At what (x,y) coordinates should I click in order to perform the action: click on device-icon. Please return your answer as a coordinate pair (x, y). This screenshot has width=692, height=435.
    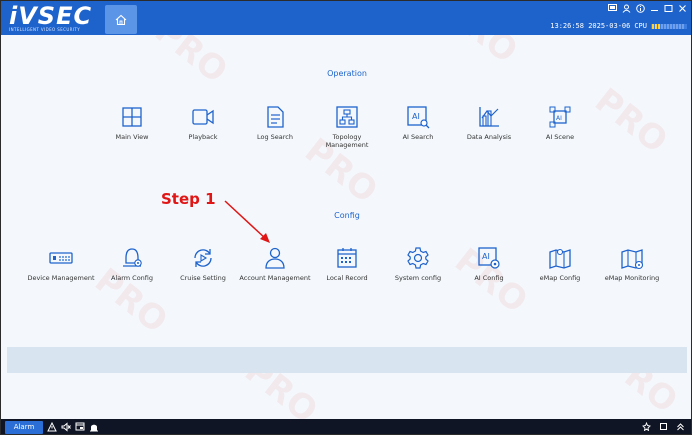
    Looking at the image, I should click on (61, 258).